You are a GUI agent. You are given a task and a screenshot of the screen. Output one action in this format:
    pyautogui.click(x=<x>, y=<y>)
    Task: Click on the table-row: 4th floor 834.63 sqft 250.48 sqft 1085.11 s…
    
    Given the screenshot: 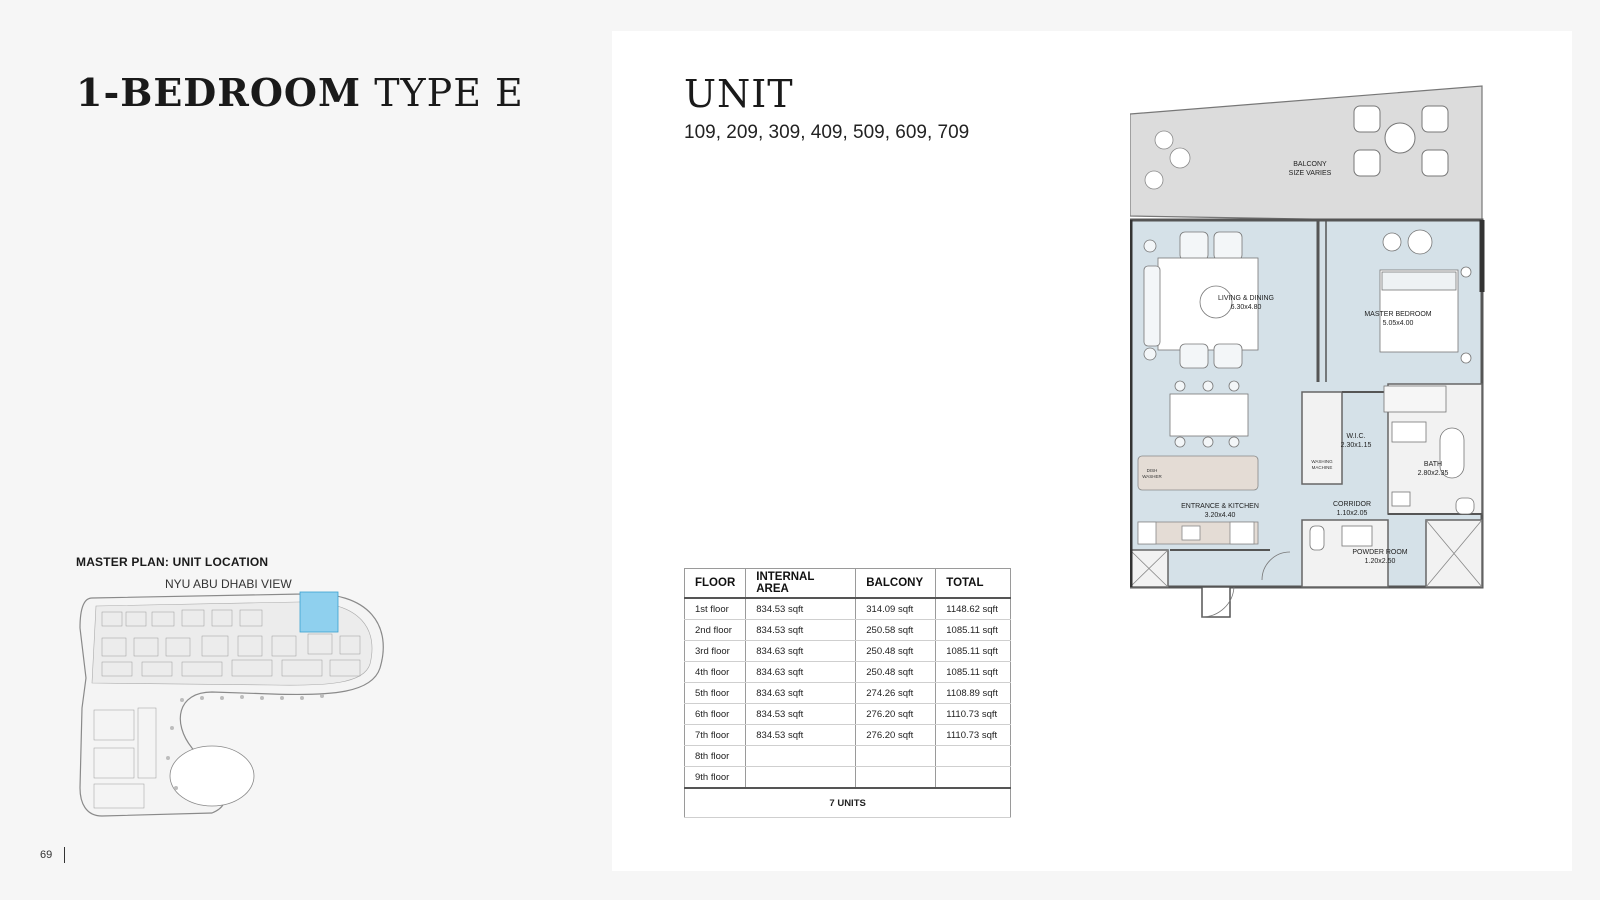 What is the action you would take?
    pyautogui.click(x=847, y=672)
    